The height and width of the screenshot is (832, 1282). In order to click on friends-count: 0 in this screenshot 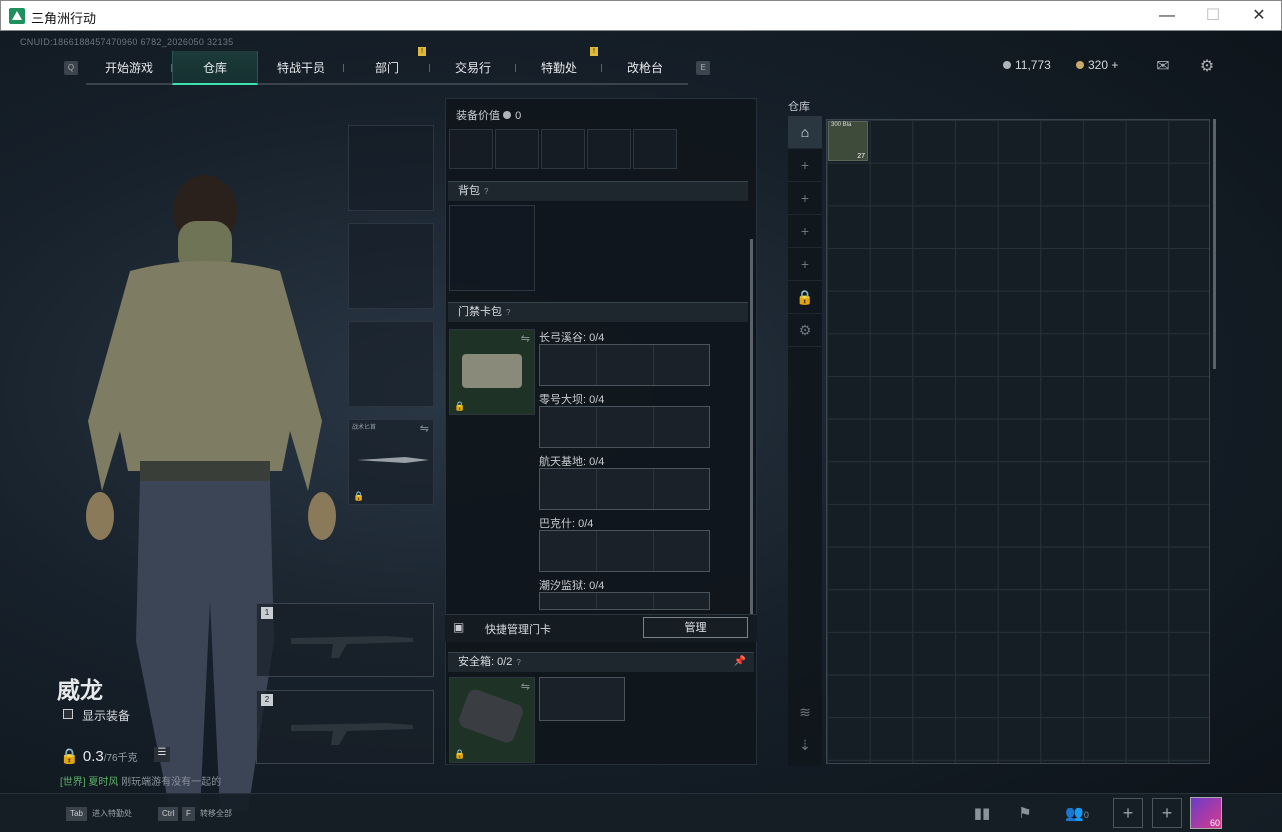, I will do `click(1086, 815)`.